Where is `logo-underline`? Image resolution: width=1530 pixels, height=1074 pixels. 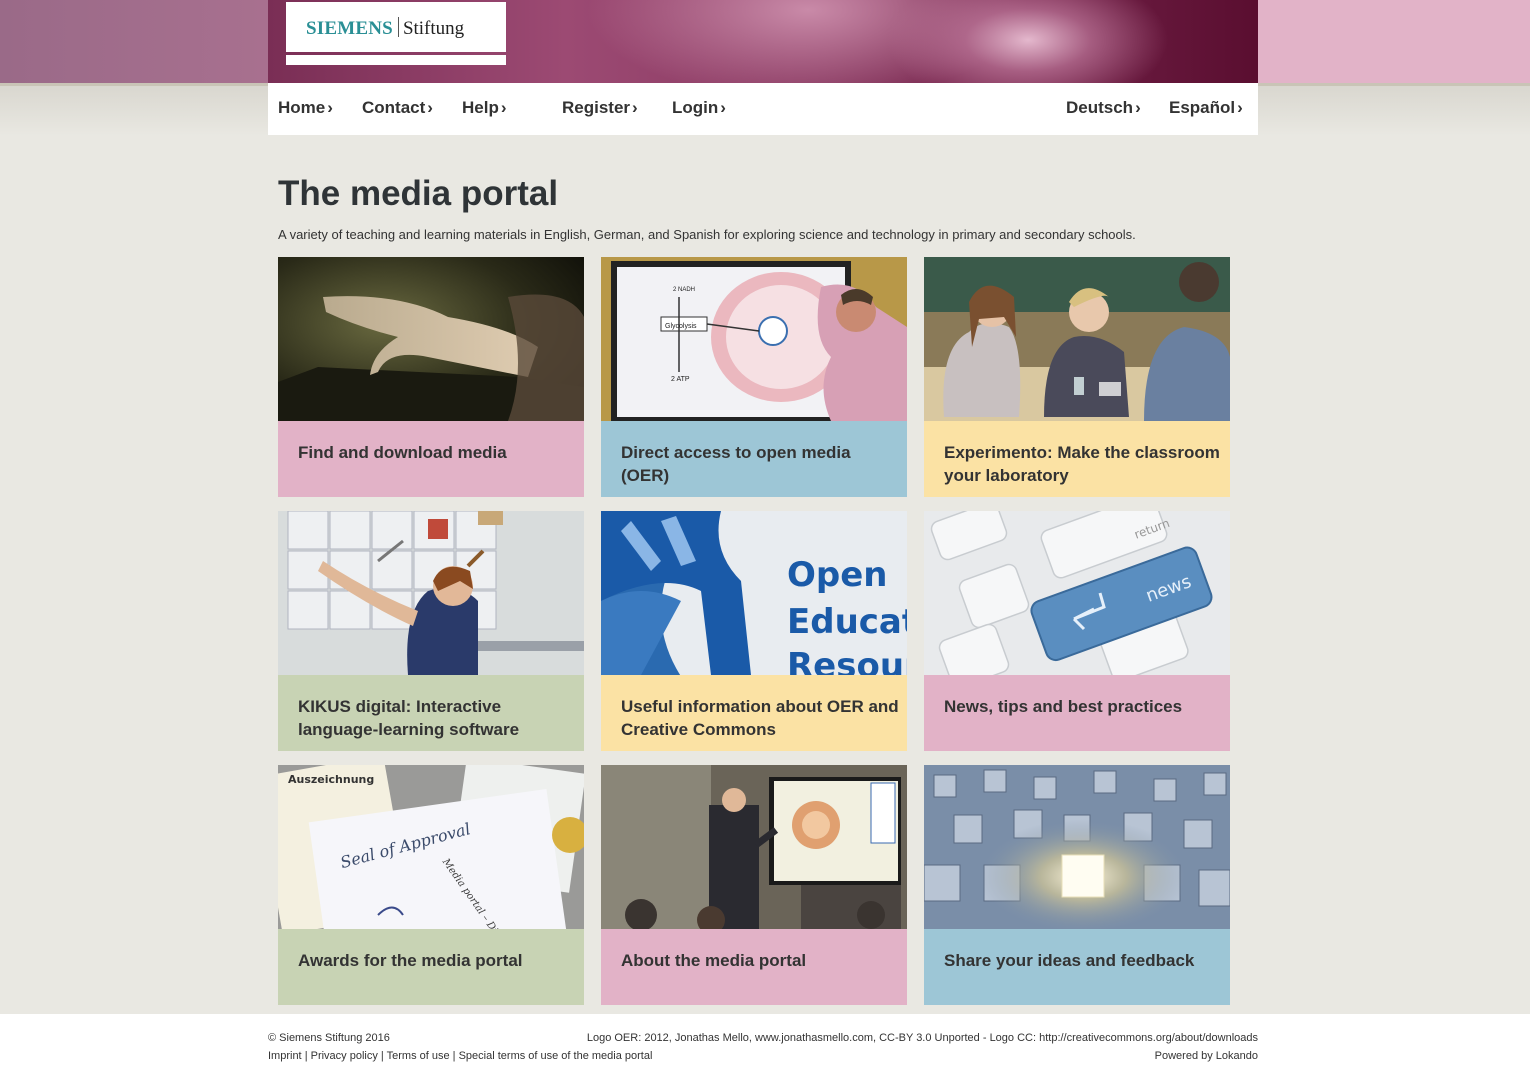
logo-underline is located at coordinates (396, 60).